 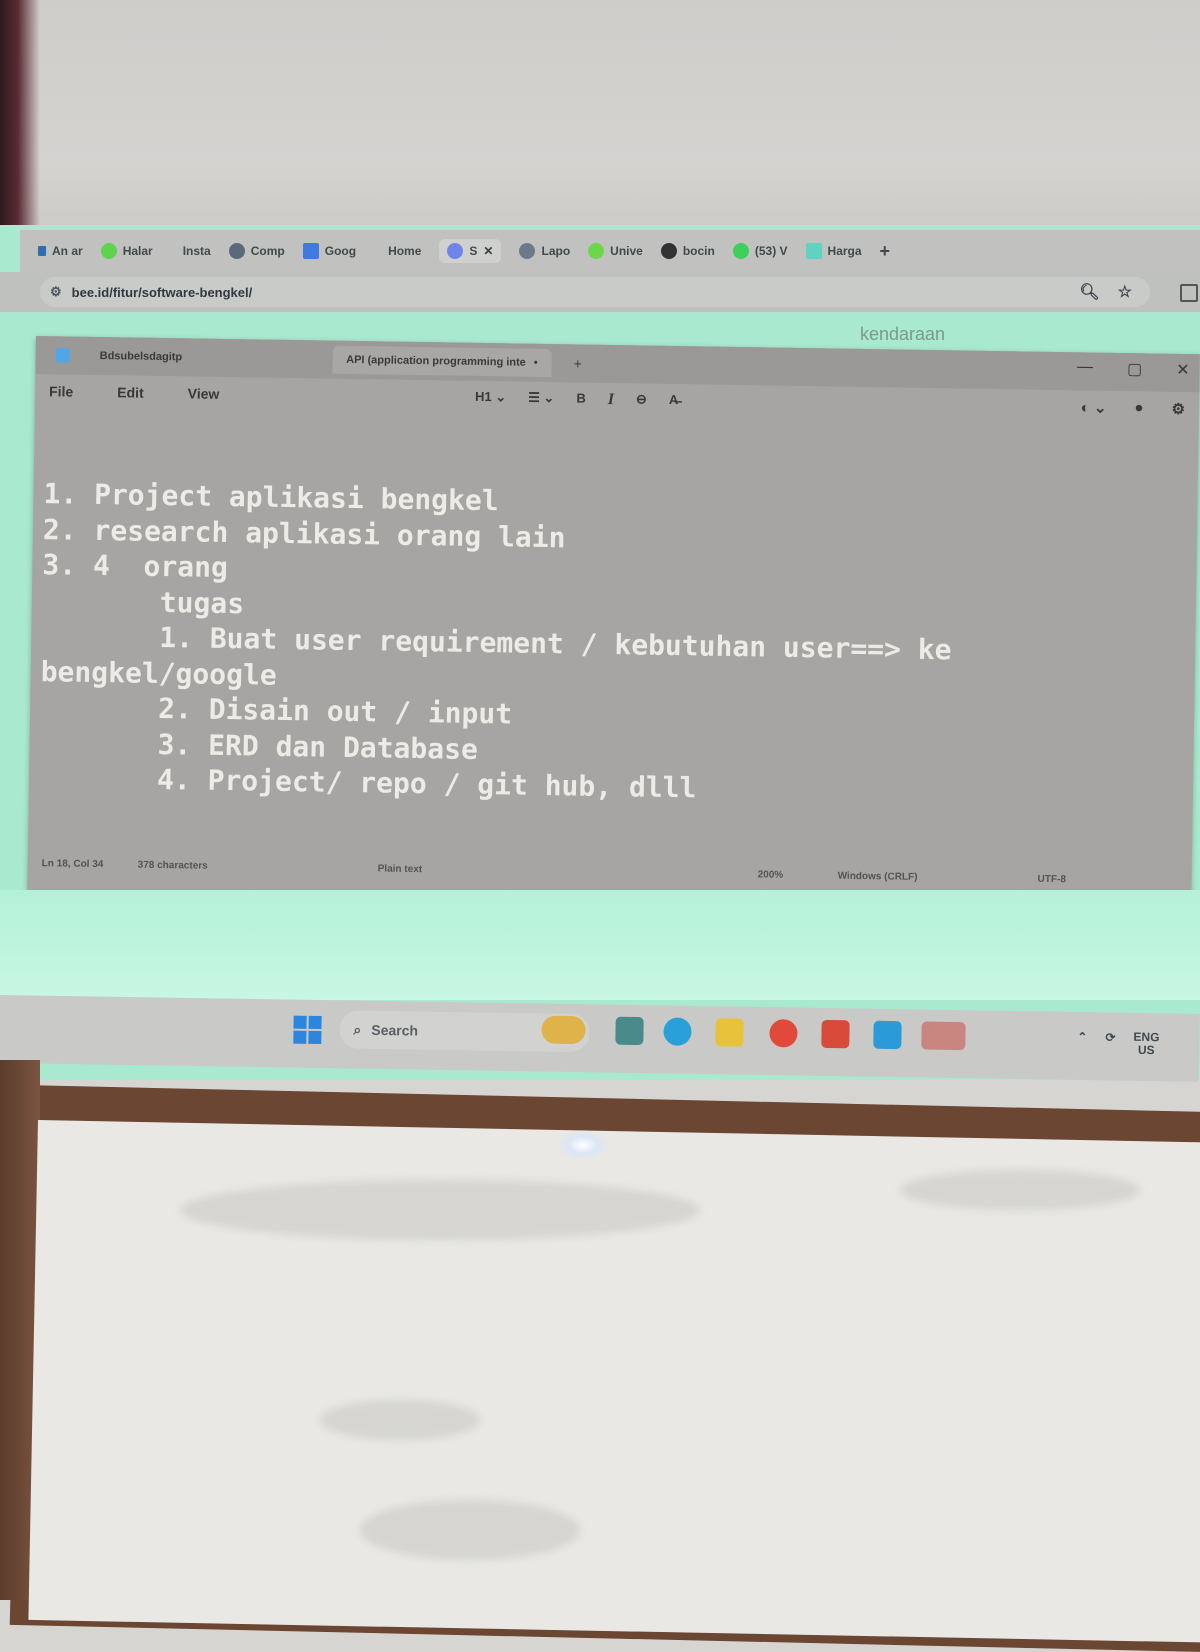 What do you see at coordinates (835, 1034) in the screenshot?
I see `filezilla-icon` at bounding box center [835, 1034].